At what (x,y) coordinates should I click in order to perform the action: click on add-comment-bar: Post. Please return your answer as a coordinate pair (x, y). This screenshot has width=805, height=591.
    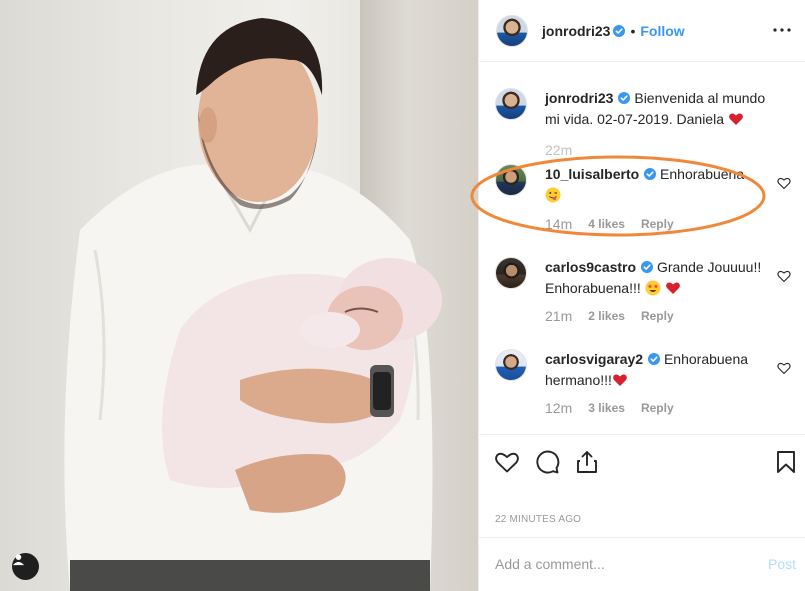
    Looking at the image, I should click on (642, 564).